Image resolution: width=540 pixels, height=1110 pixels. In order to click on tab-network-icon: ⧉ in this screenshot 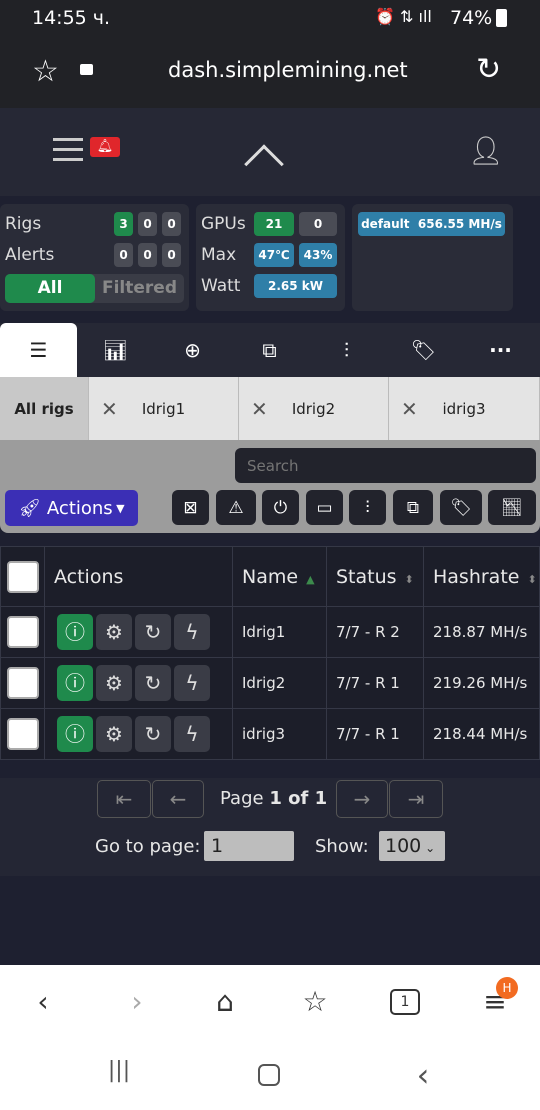, I will do `click(269, 350)`.